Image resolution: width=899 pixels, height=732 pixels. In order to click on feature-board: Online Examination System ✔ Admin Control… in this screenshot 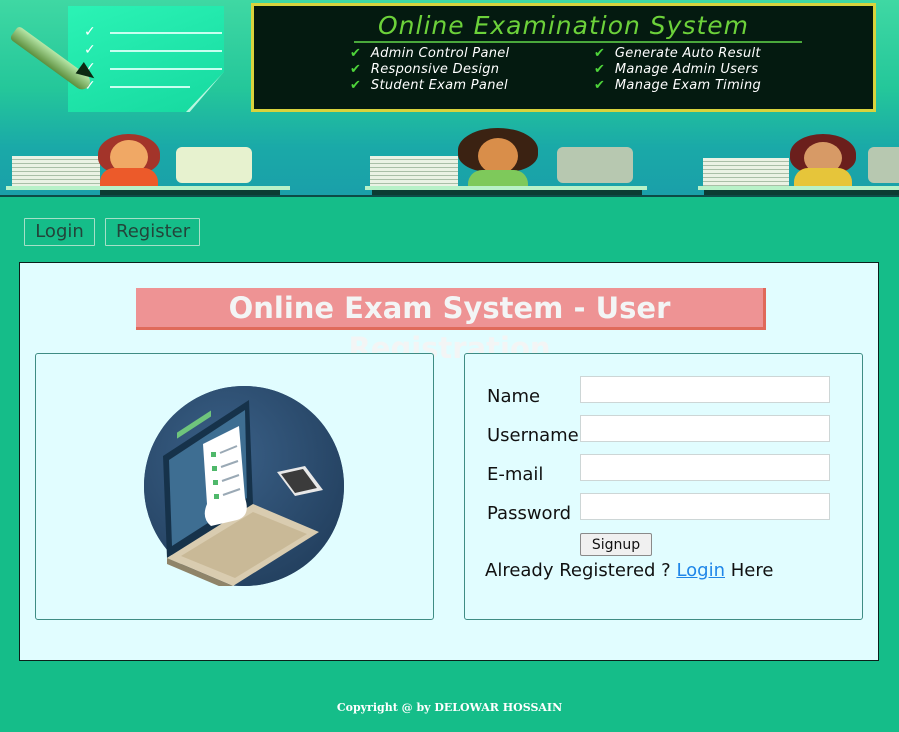, I will do `click(563, 57)`.